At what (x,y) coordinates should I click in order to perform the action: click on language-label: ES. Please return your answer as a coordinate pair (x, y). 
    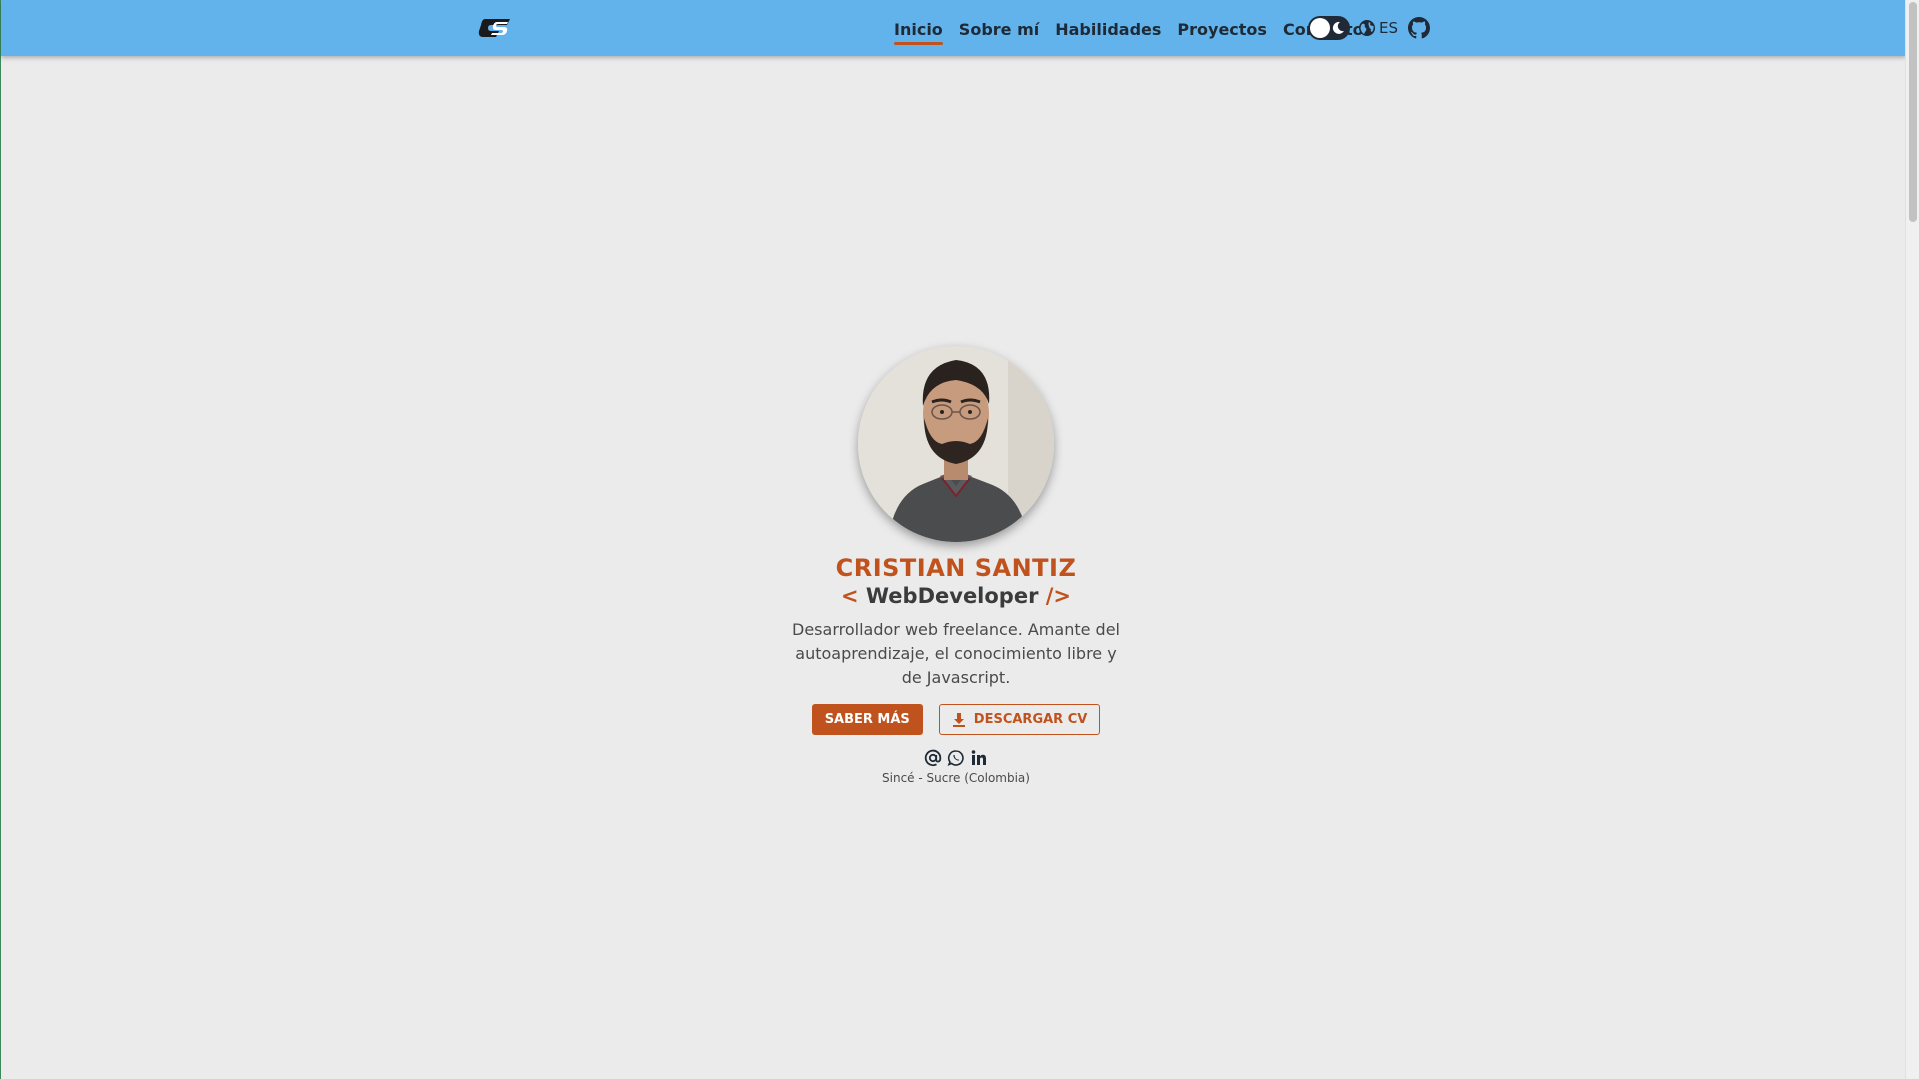
    Looking at the image, I should click on (1388, 28).